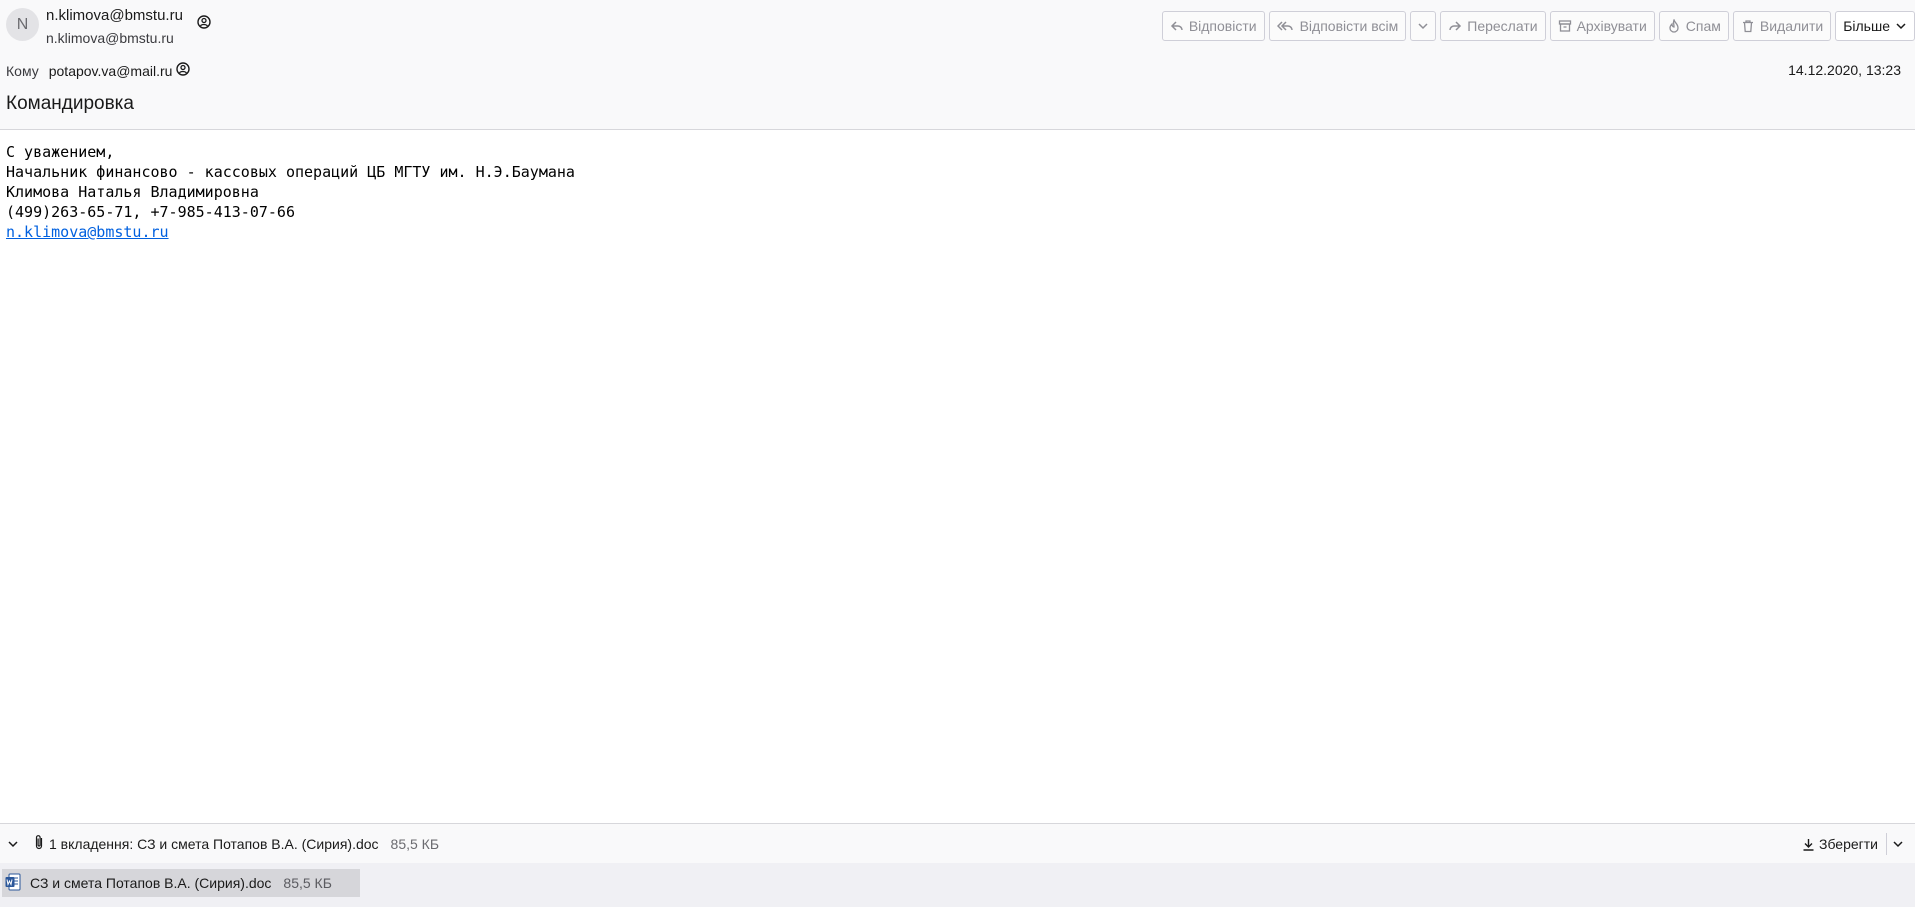 This screenshot has height=907, width=1915. I want to click on forward-label: Переслати, so click(1502, 26).